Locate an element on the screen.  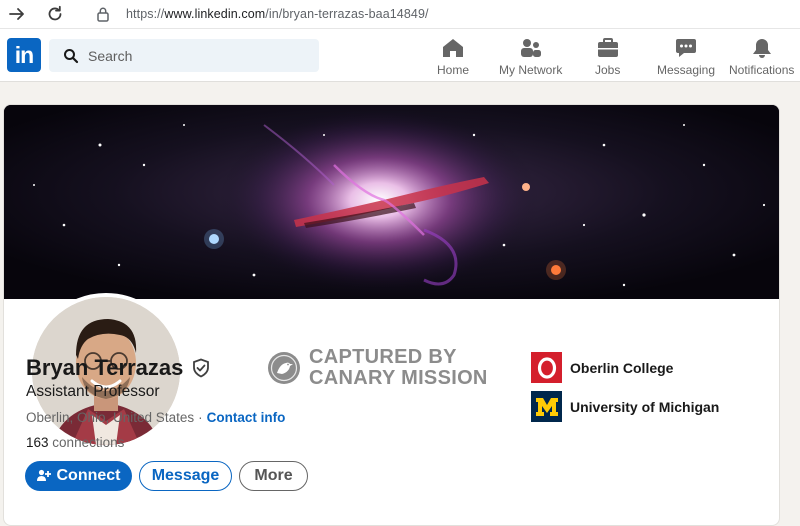
canary-bird-icon is located at coordinates (284, 368).